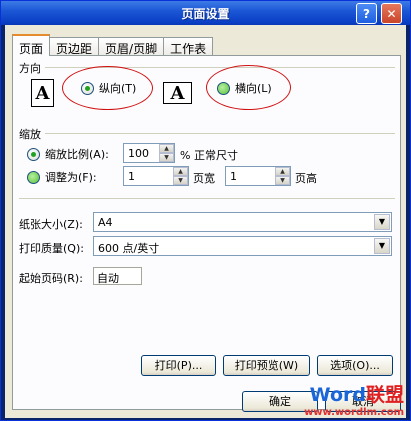 This screenshot has width=411, height=421. I want to click on landscape-page-icon: A, so click(177, 93).